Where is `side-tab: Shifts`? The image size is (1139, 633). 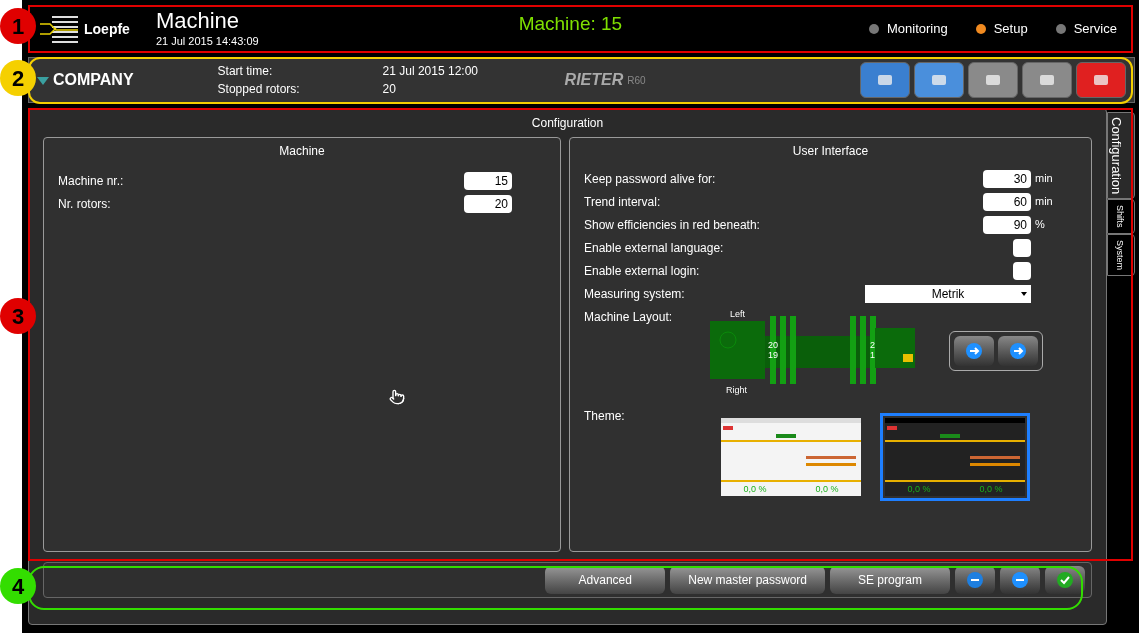 side-tab: Shifts is located at coordinates (1121, 216).